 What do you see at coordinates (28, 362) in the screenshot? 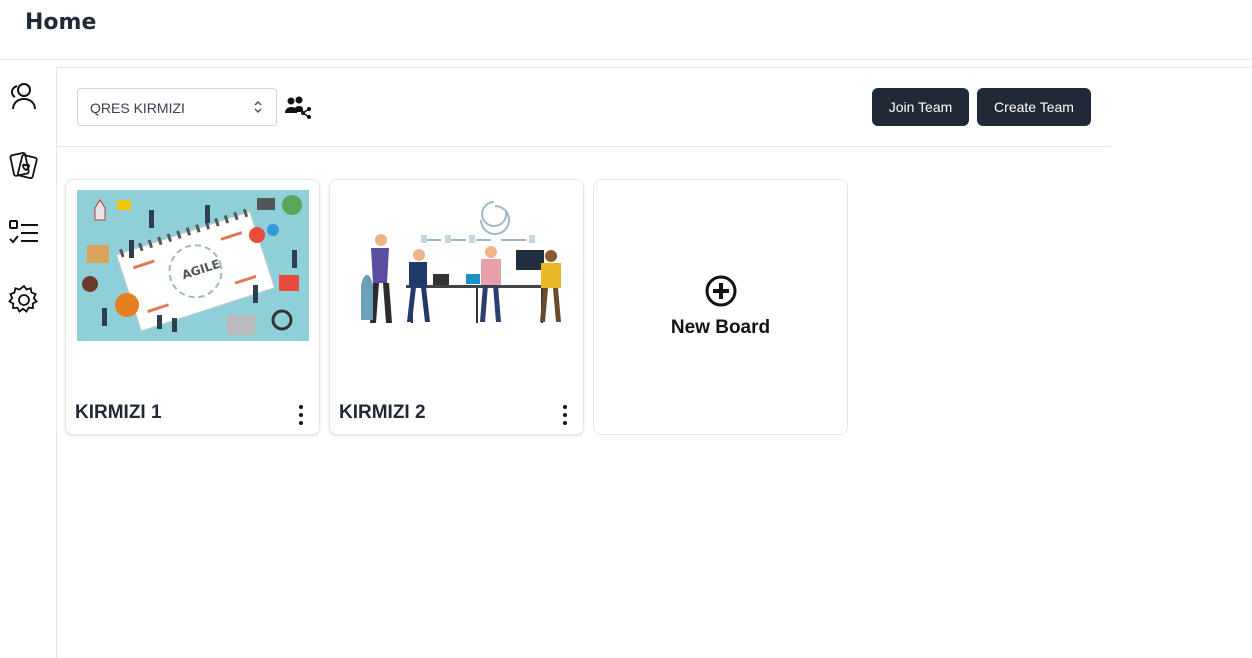
I see `sidebar` at bounding box center [28, 362].